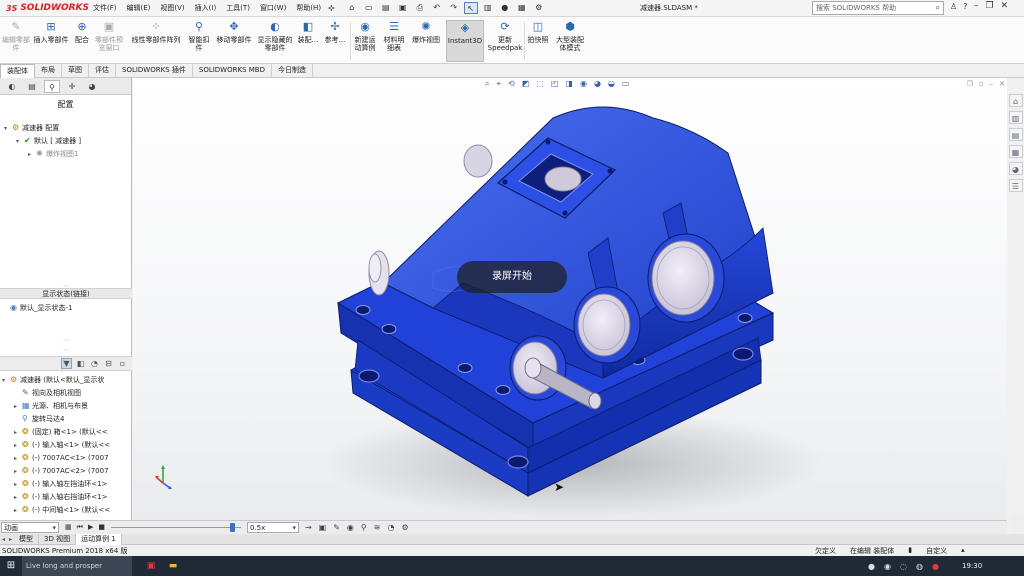 This screenshot has height=576, width=1024. Describe the element at coordinates (58, 539) in the screenshot. I see `tab-3d-views: 3D 视图` at that location.